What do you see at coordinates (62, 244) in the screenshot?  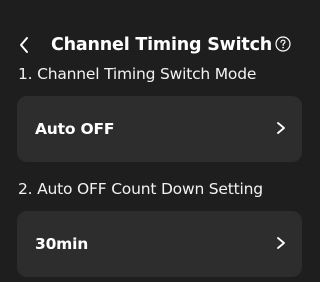 I see `countdown-setting-value: 30min` at bounding box center [62, 244].